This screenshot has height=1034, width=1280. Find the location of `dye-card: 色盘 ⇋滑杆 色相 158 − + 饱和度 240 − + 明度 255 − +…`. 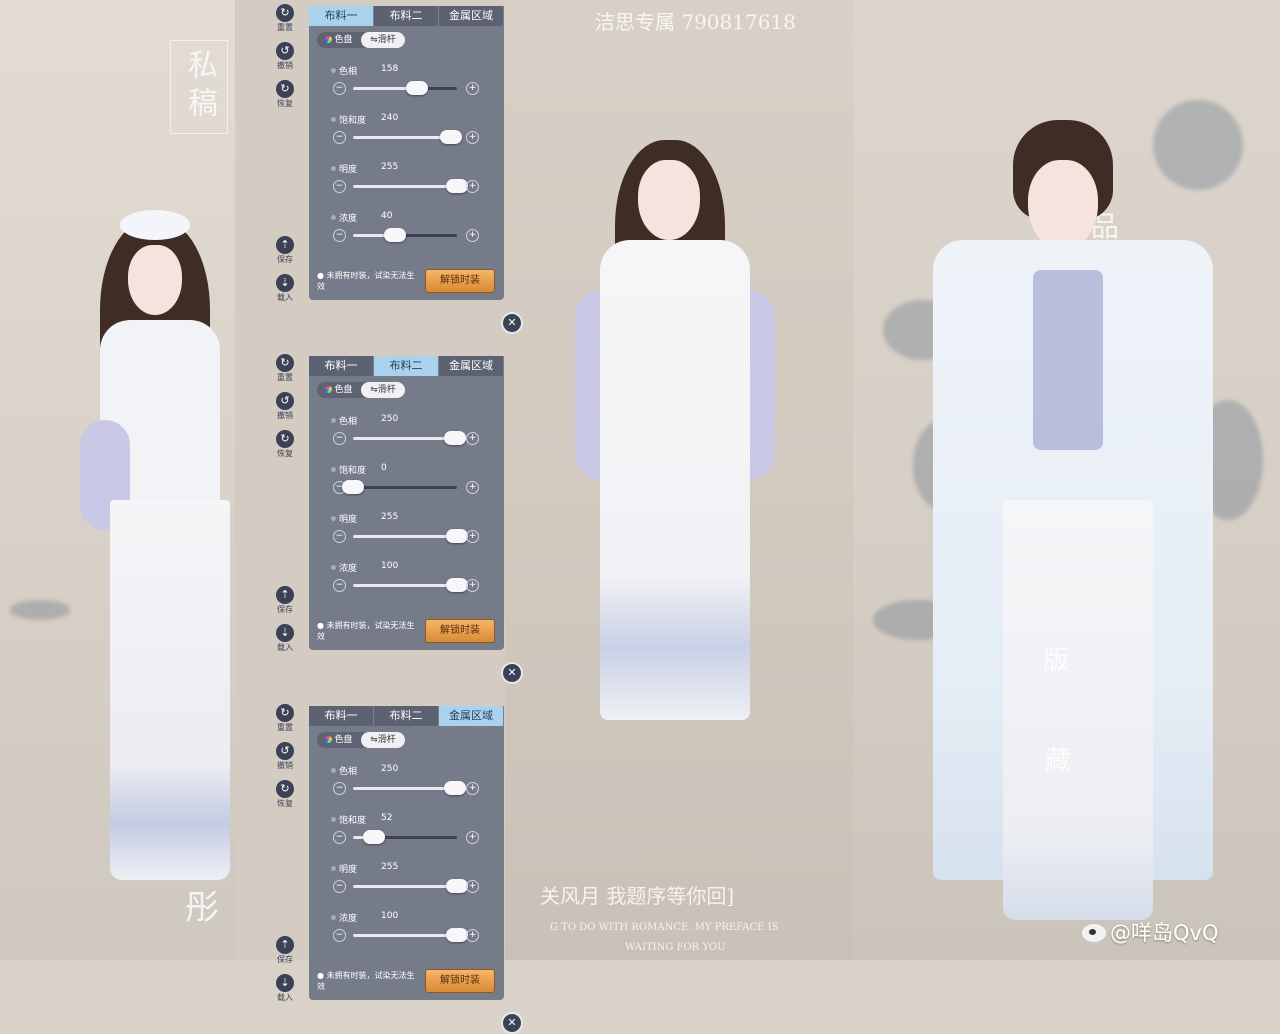

dye-card: 色盘 ⇋滑杆 色相 158 − + 饱和度 240 − + 明度 255 − +… is located at coordinates (406, 163).